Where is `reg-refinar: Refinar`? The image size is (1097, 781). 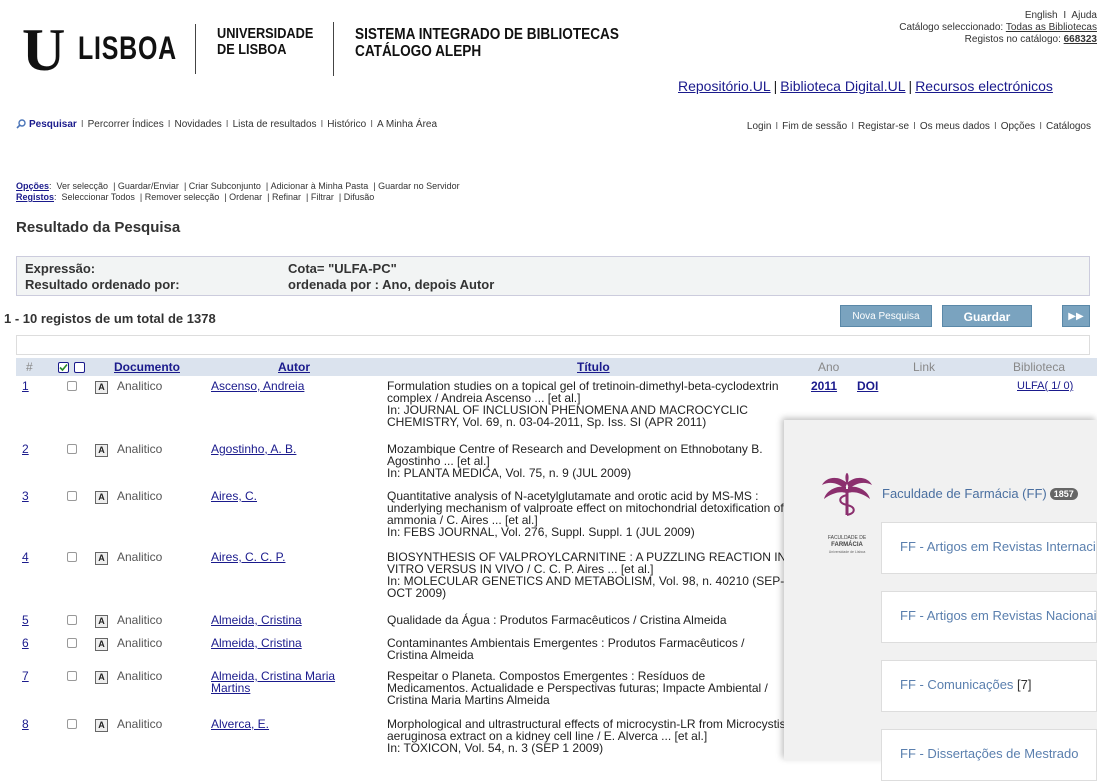 reg-refinar: Refinar is located at coordinates (286, 197).